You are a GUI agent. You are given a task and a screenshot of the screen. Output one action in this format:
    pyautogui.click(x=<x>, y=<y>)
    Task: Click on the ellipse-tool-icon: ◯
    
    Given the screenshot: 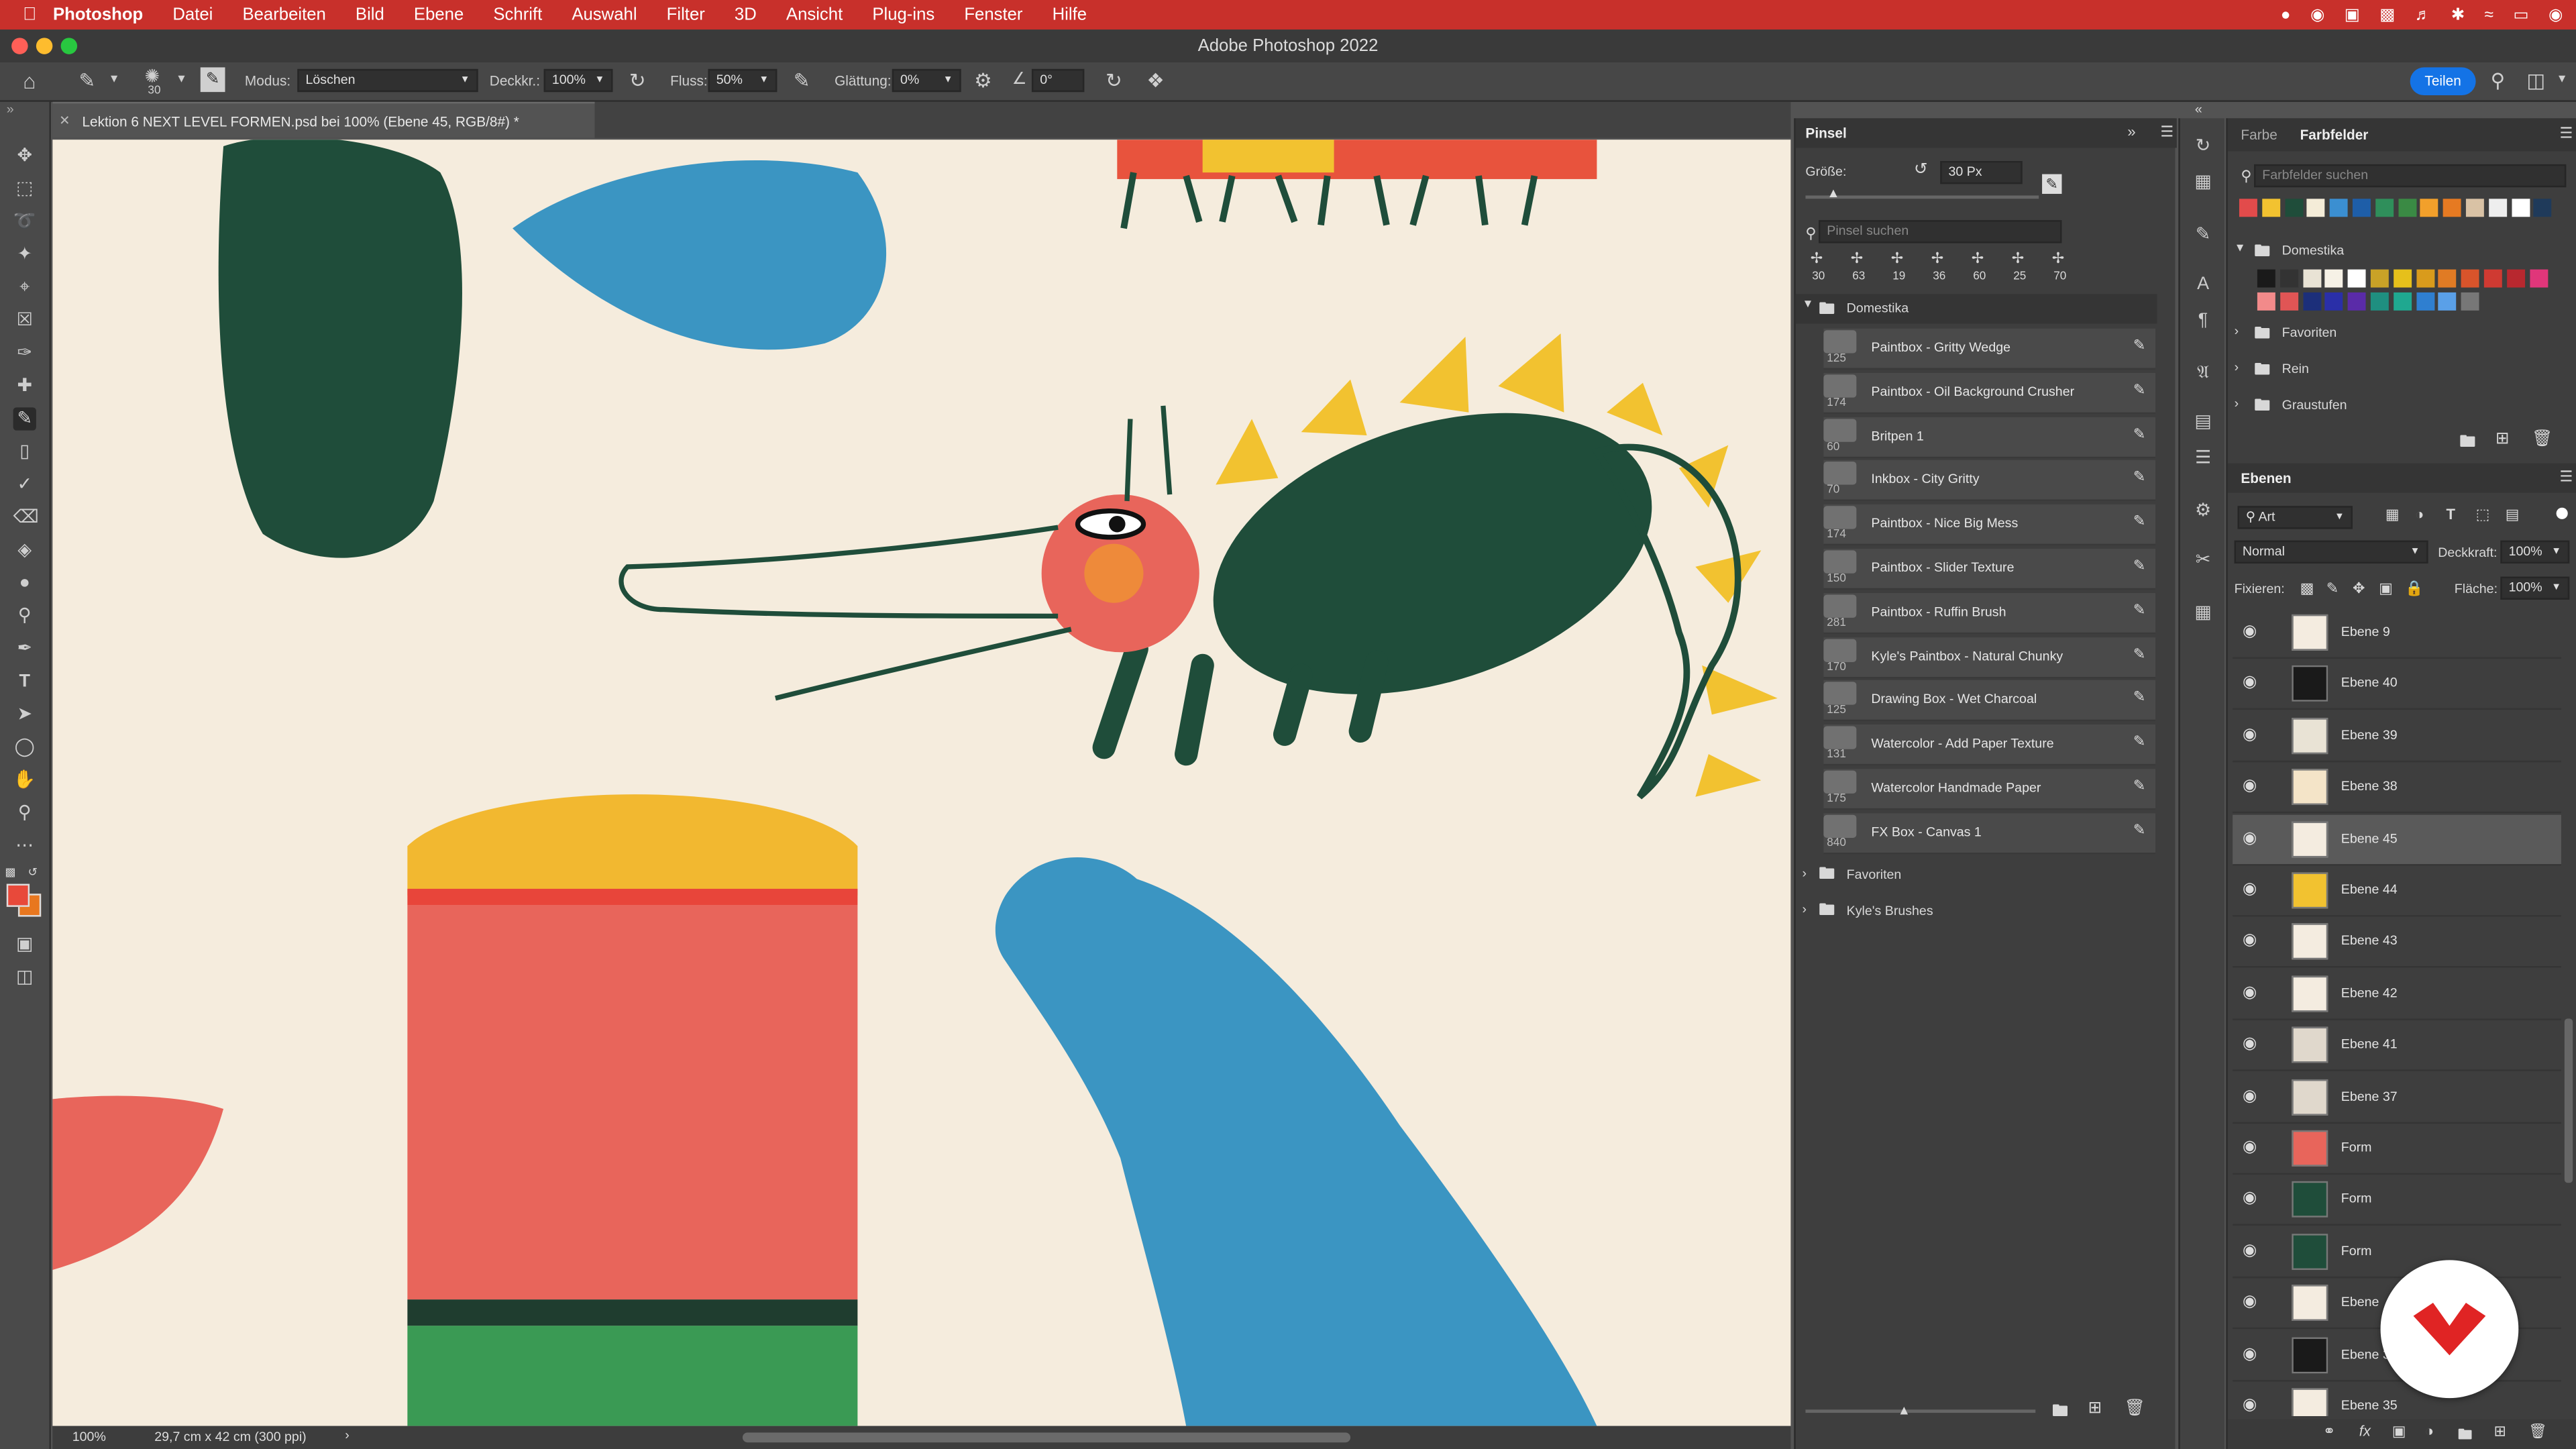 What is the action you would take?
    pyautogui.click(x=24, y=747)
    